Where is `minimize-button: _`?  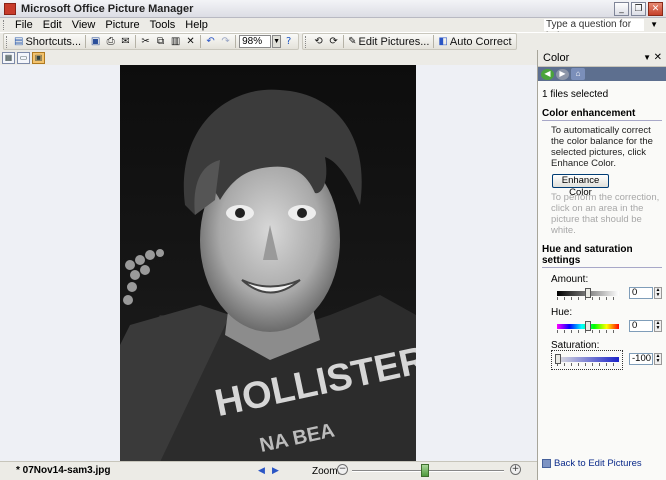
minimize-button: _ is located at coordinates (621, 9).